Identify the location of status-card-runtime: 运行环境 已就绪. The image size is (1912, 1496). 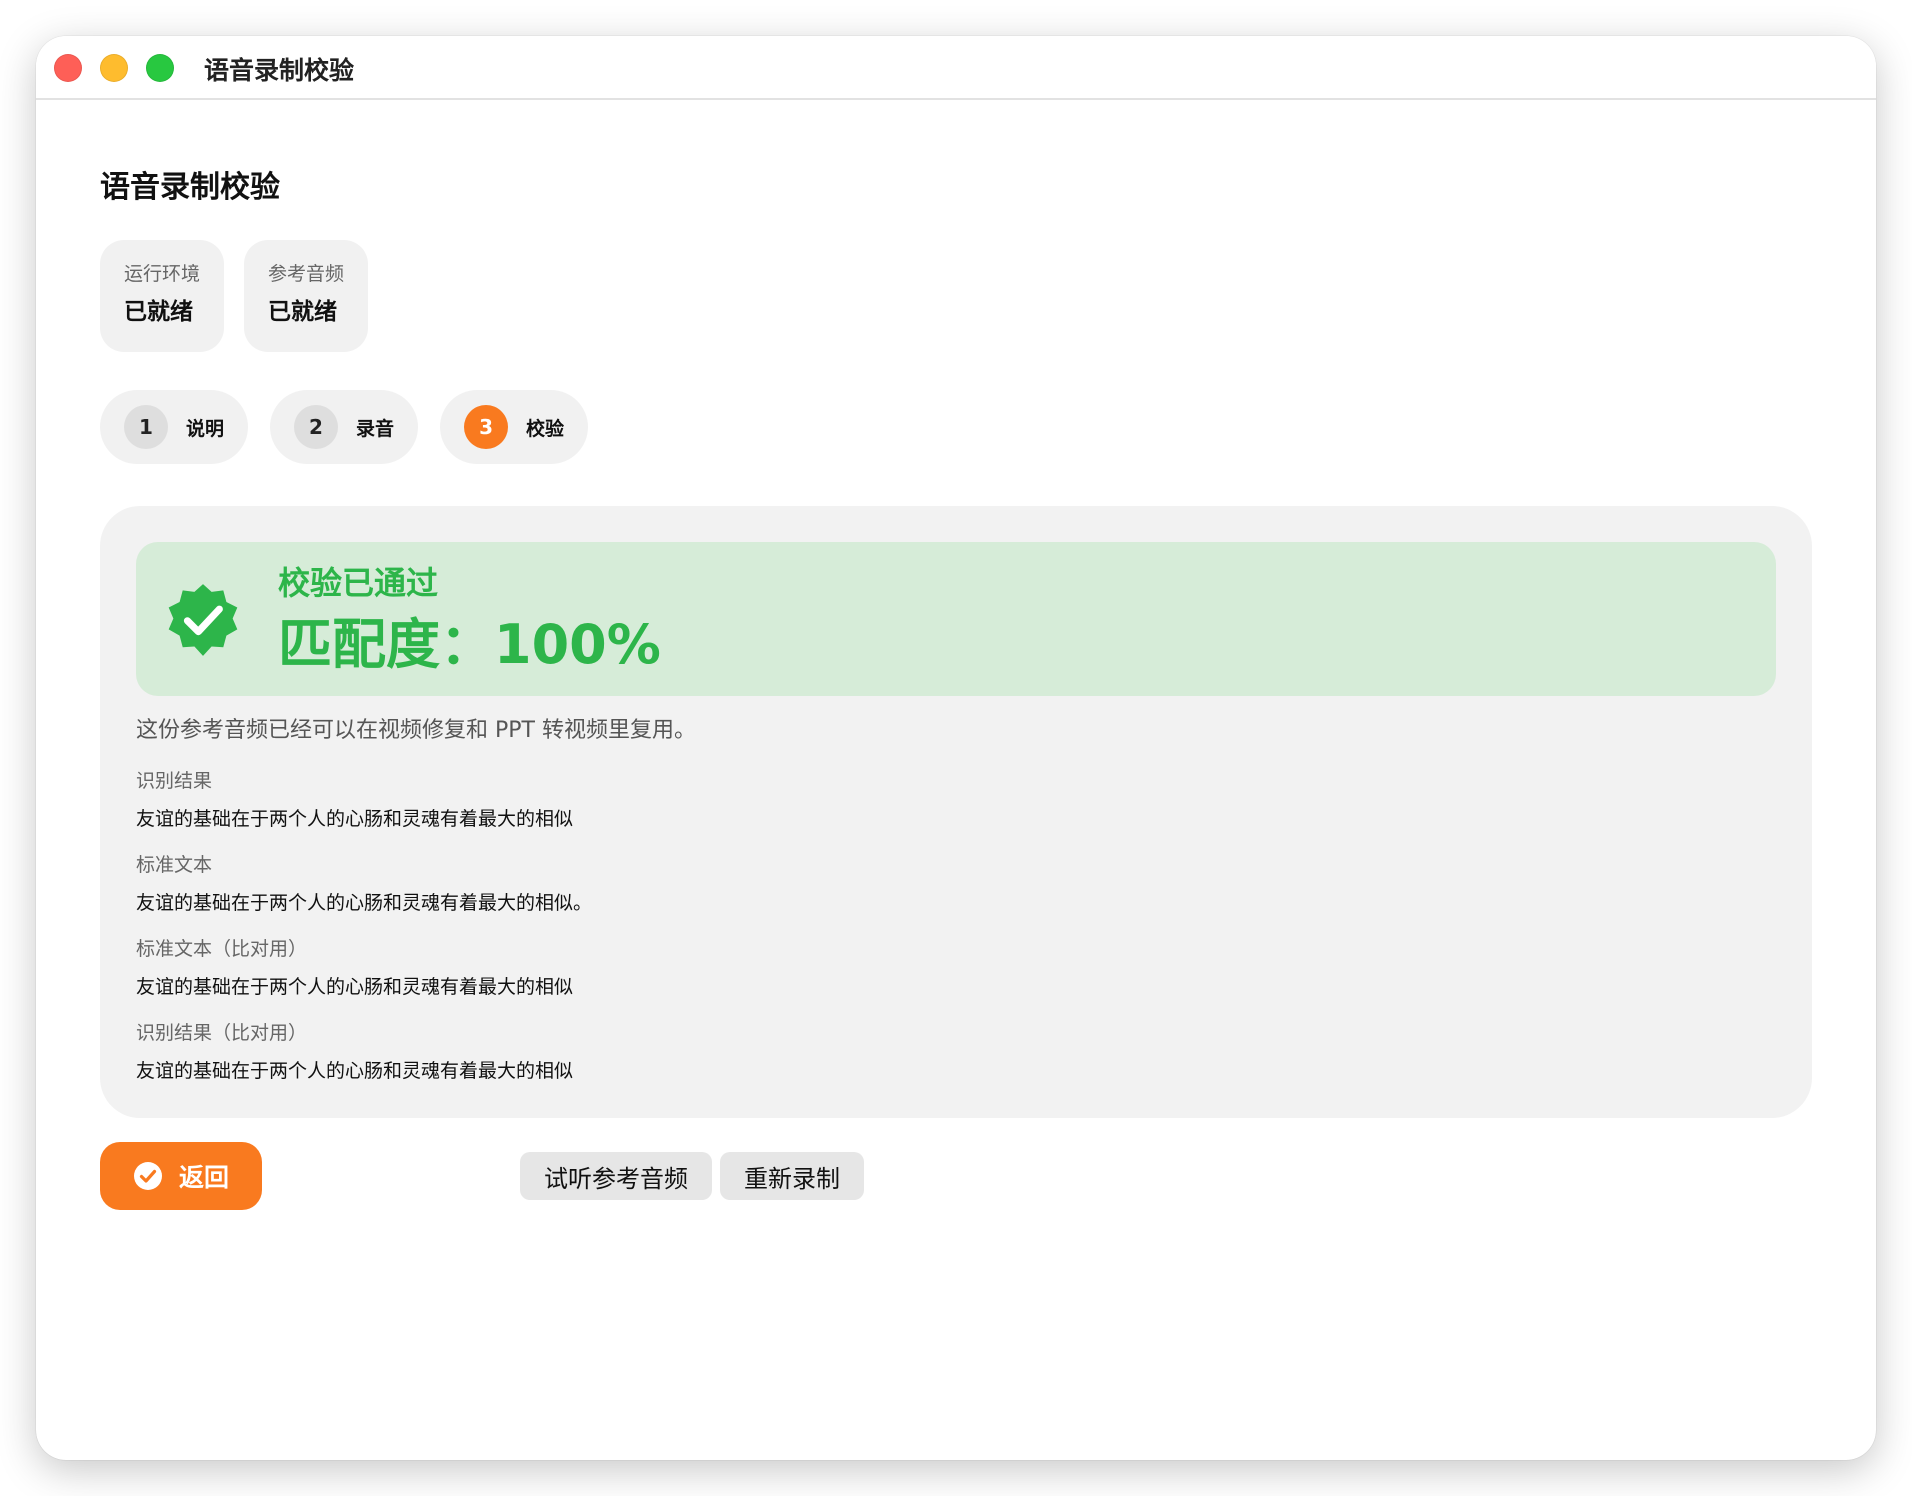
(162, 296).